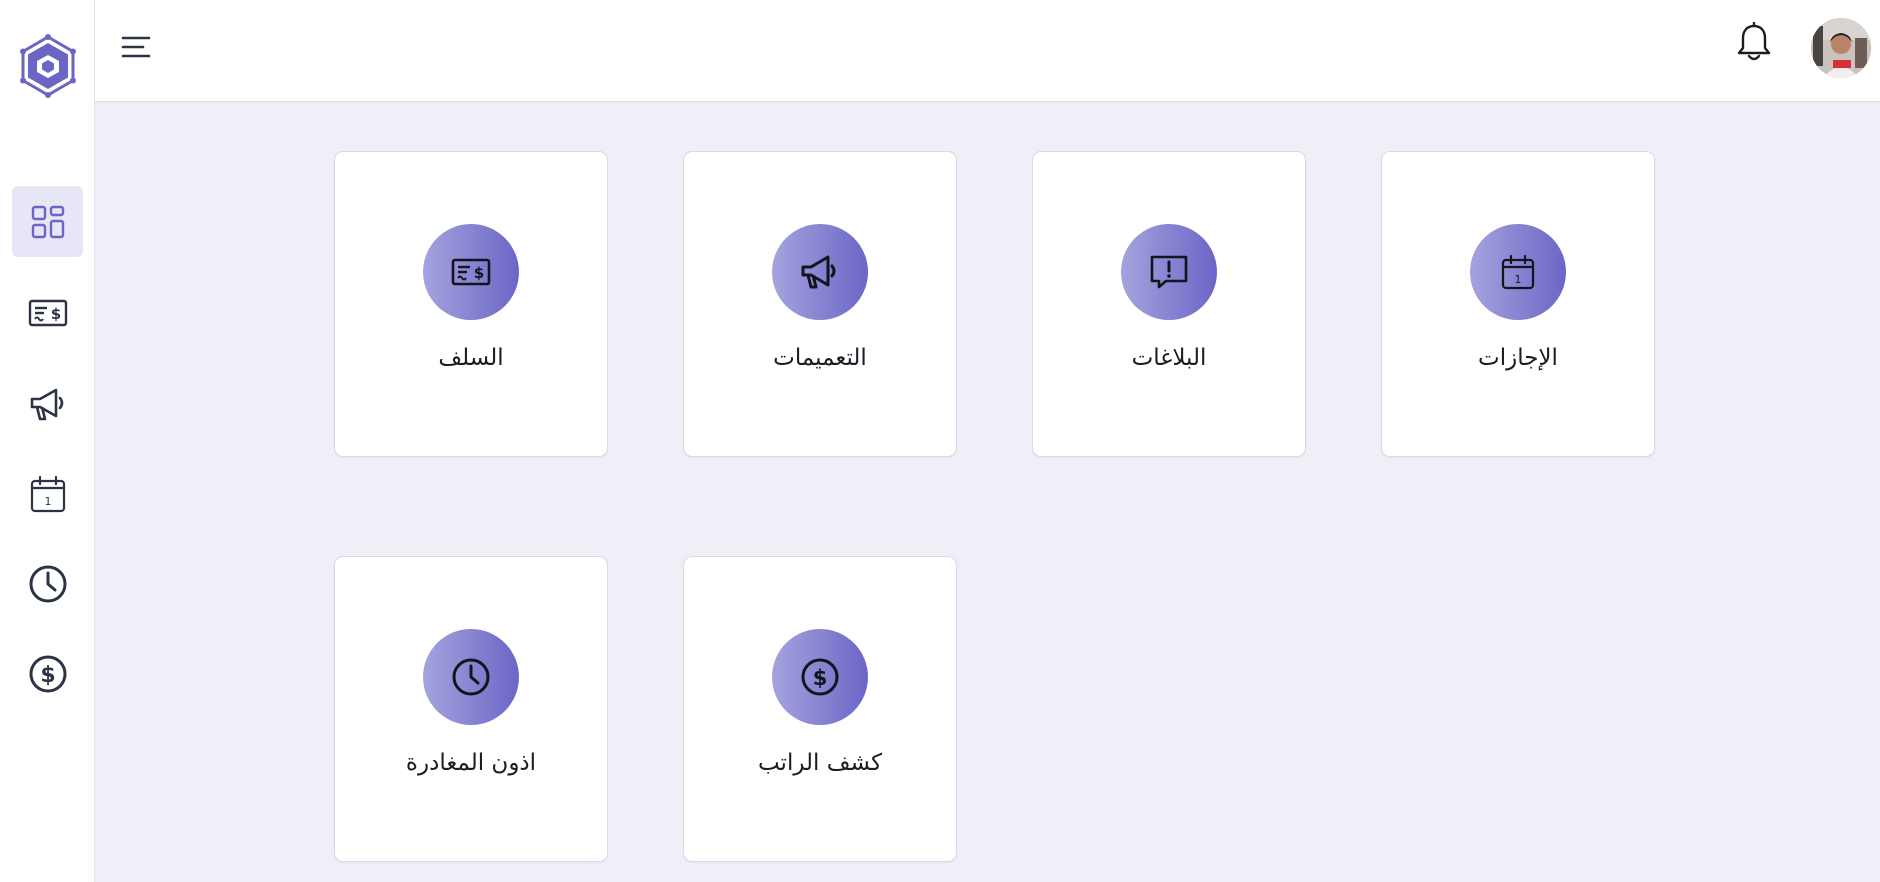  I want to click on user-avatar, so click(1841, 48).